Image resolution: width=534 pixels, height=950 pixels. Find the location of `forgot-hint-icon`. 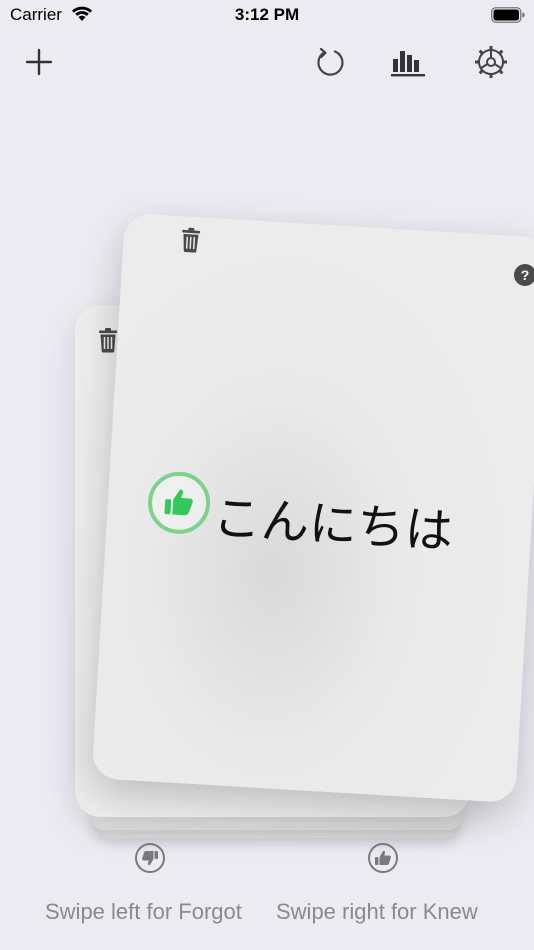

forgot-hint-icon is located at coordinates (150, 858).